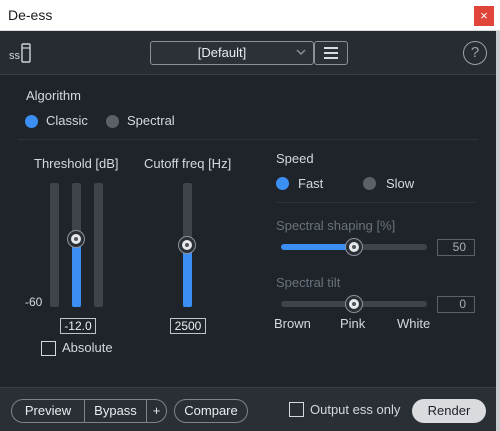 The width and height of the screenshot is (500, 431). I want to click on menu-icon, so click(331, 53).